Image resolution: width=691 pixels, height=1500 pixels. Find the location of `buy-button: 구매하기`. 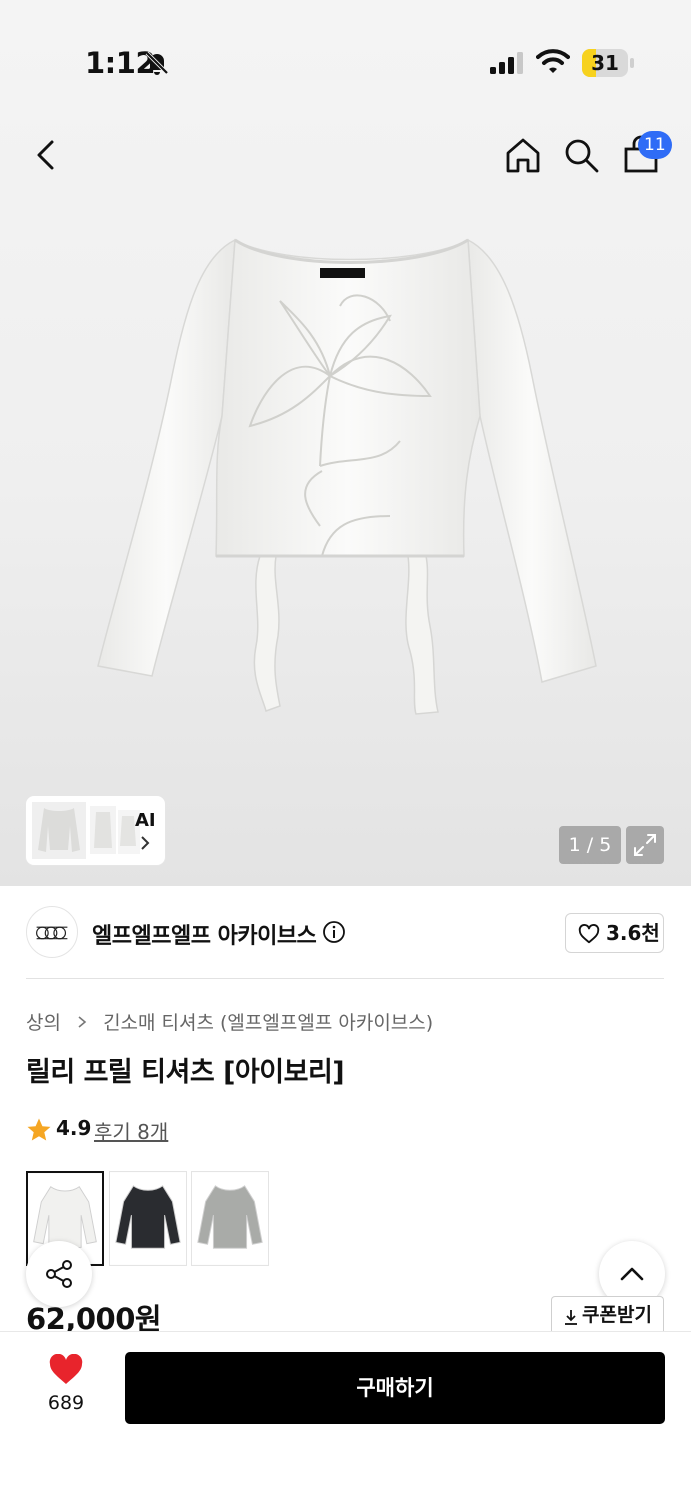

buy-button: 구매하기 is located at coordinates (395, 1388).